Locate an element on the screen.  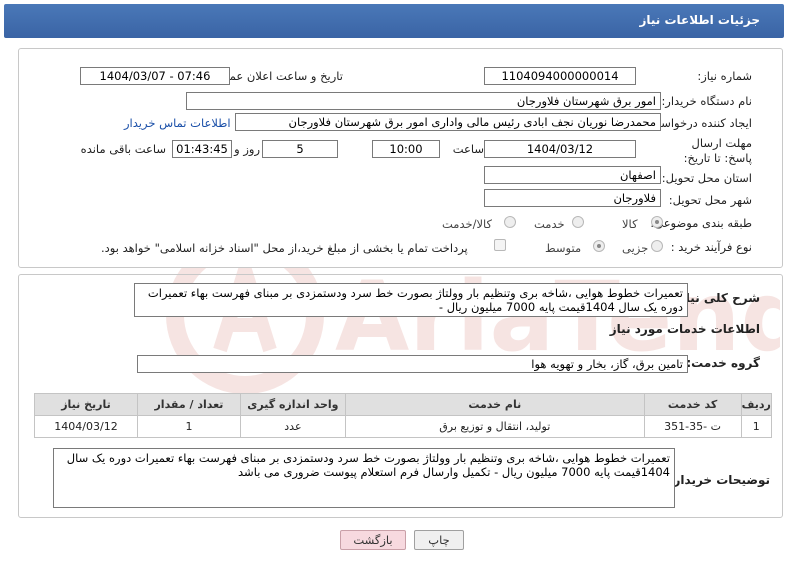
treasury-payment-checkbox is located at coordinates (500, 245).